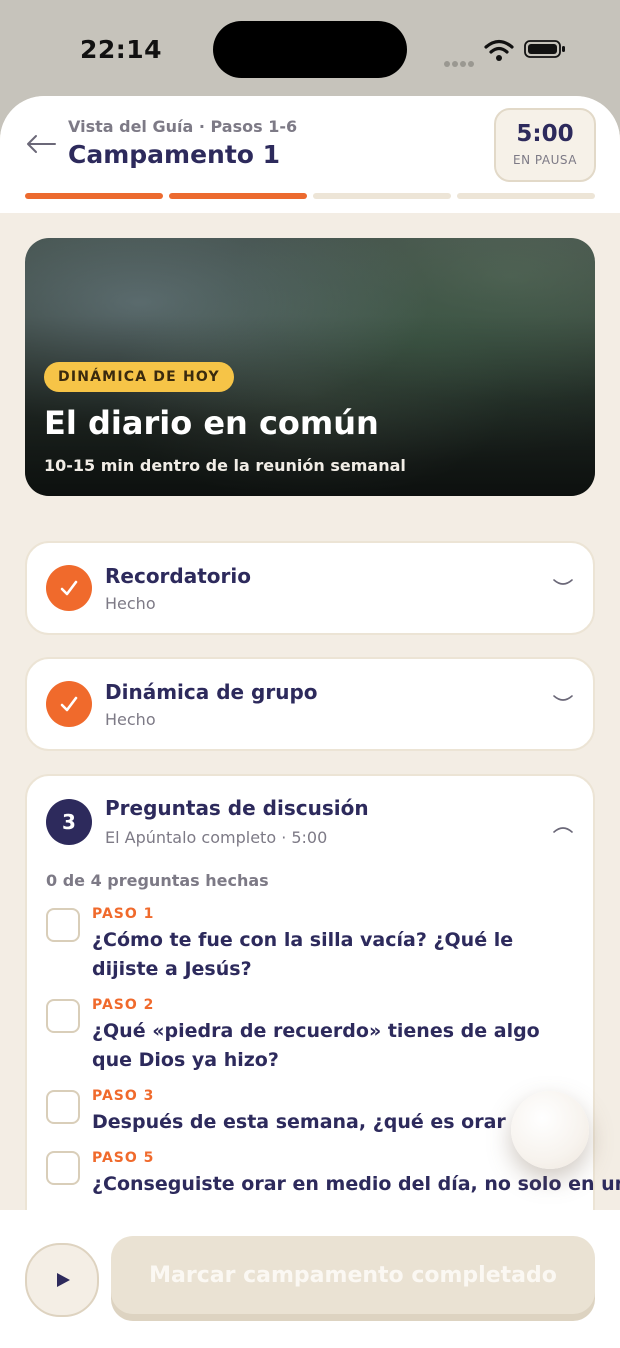  Describe the element at coordinates (183, 126) in the screenshot. I see `header-subtitle: Vista del Guía · Pasos 1-6` at that location.